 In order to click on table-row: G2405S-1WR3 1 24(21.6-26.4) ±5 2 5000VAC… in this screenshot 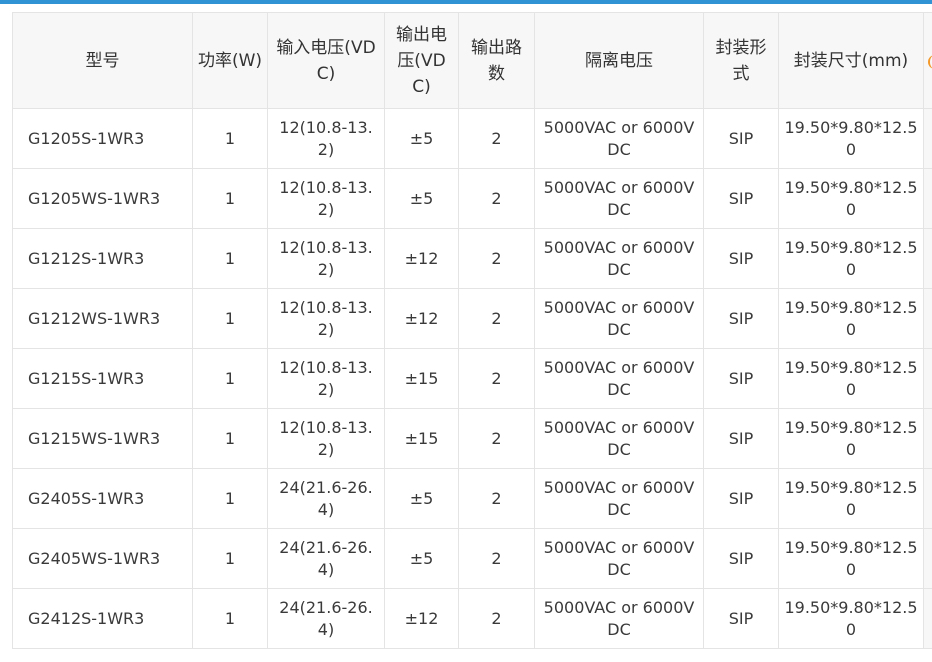, I will do `click(472, 498)`.